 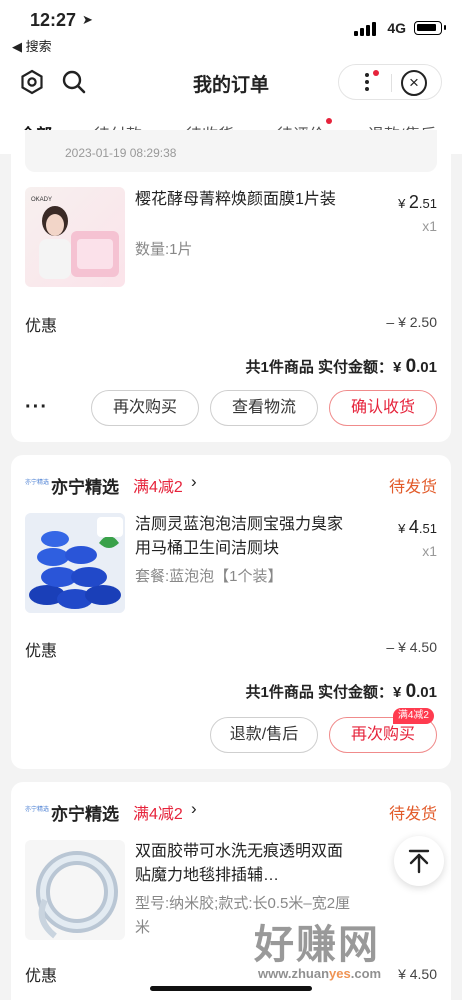 I want to click on svg-text: OKADY, so click(x=41, y=200).